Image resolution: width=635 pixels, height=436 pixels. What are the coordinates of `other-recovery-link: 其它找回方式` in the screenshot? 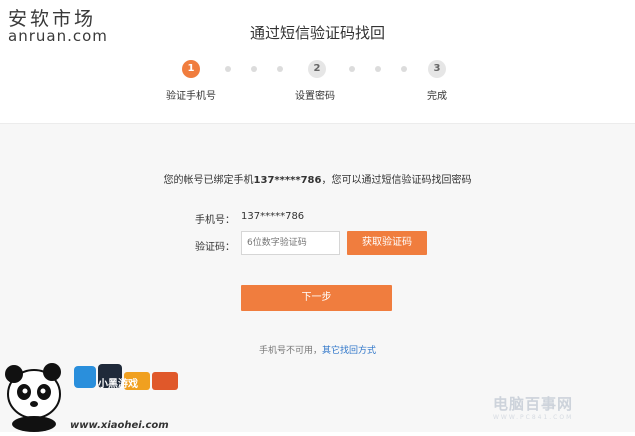 It's located at (349, 351).